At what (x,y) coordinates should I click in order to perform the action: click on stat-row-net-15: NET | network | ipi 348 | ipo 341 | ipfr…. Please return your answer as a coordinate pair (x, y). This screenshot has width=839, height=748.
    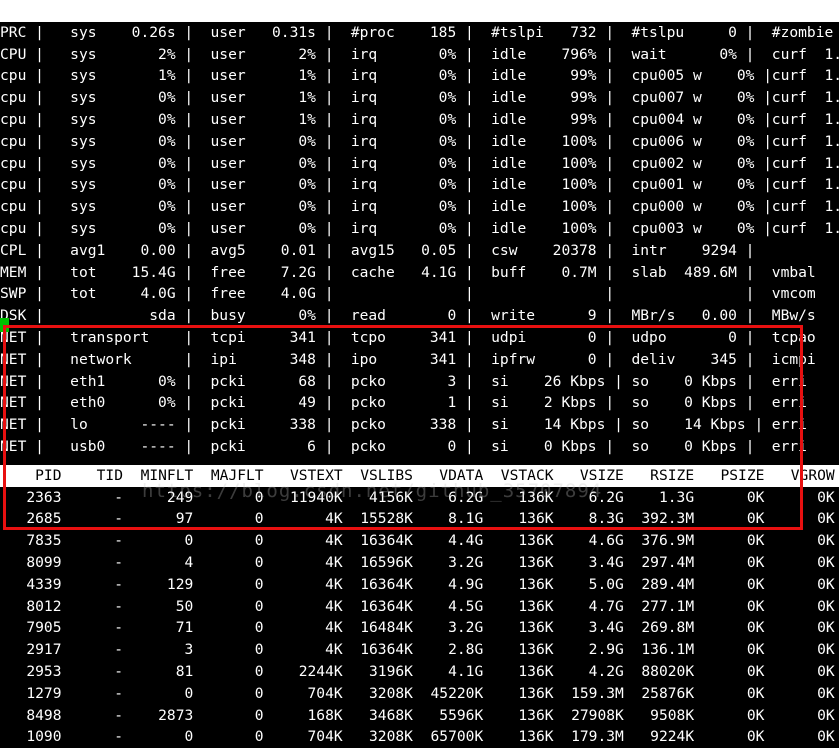
    Looking at the image, I should click on (419, 360).